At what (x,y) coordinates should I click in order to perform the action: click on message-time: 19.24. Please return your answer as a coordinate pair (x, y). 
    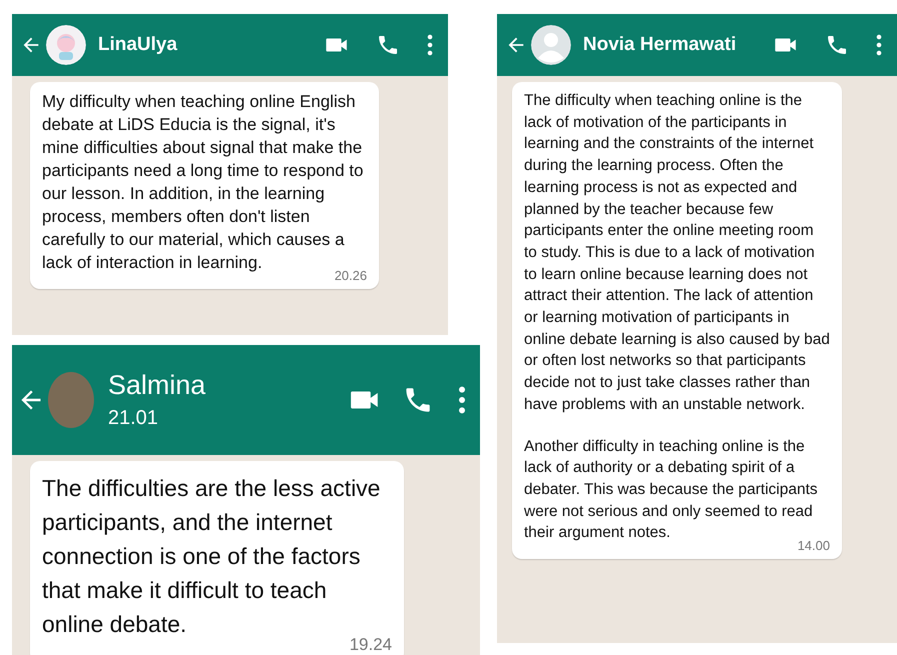
    Looking at the image, I should click on (370, 645).